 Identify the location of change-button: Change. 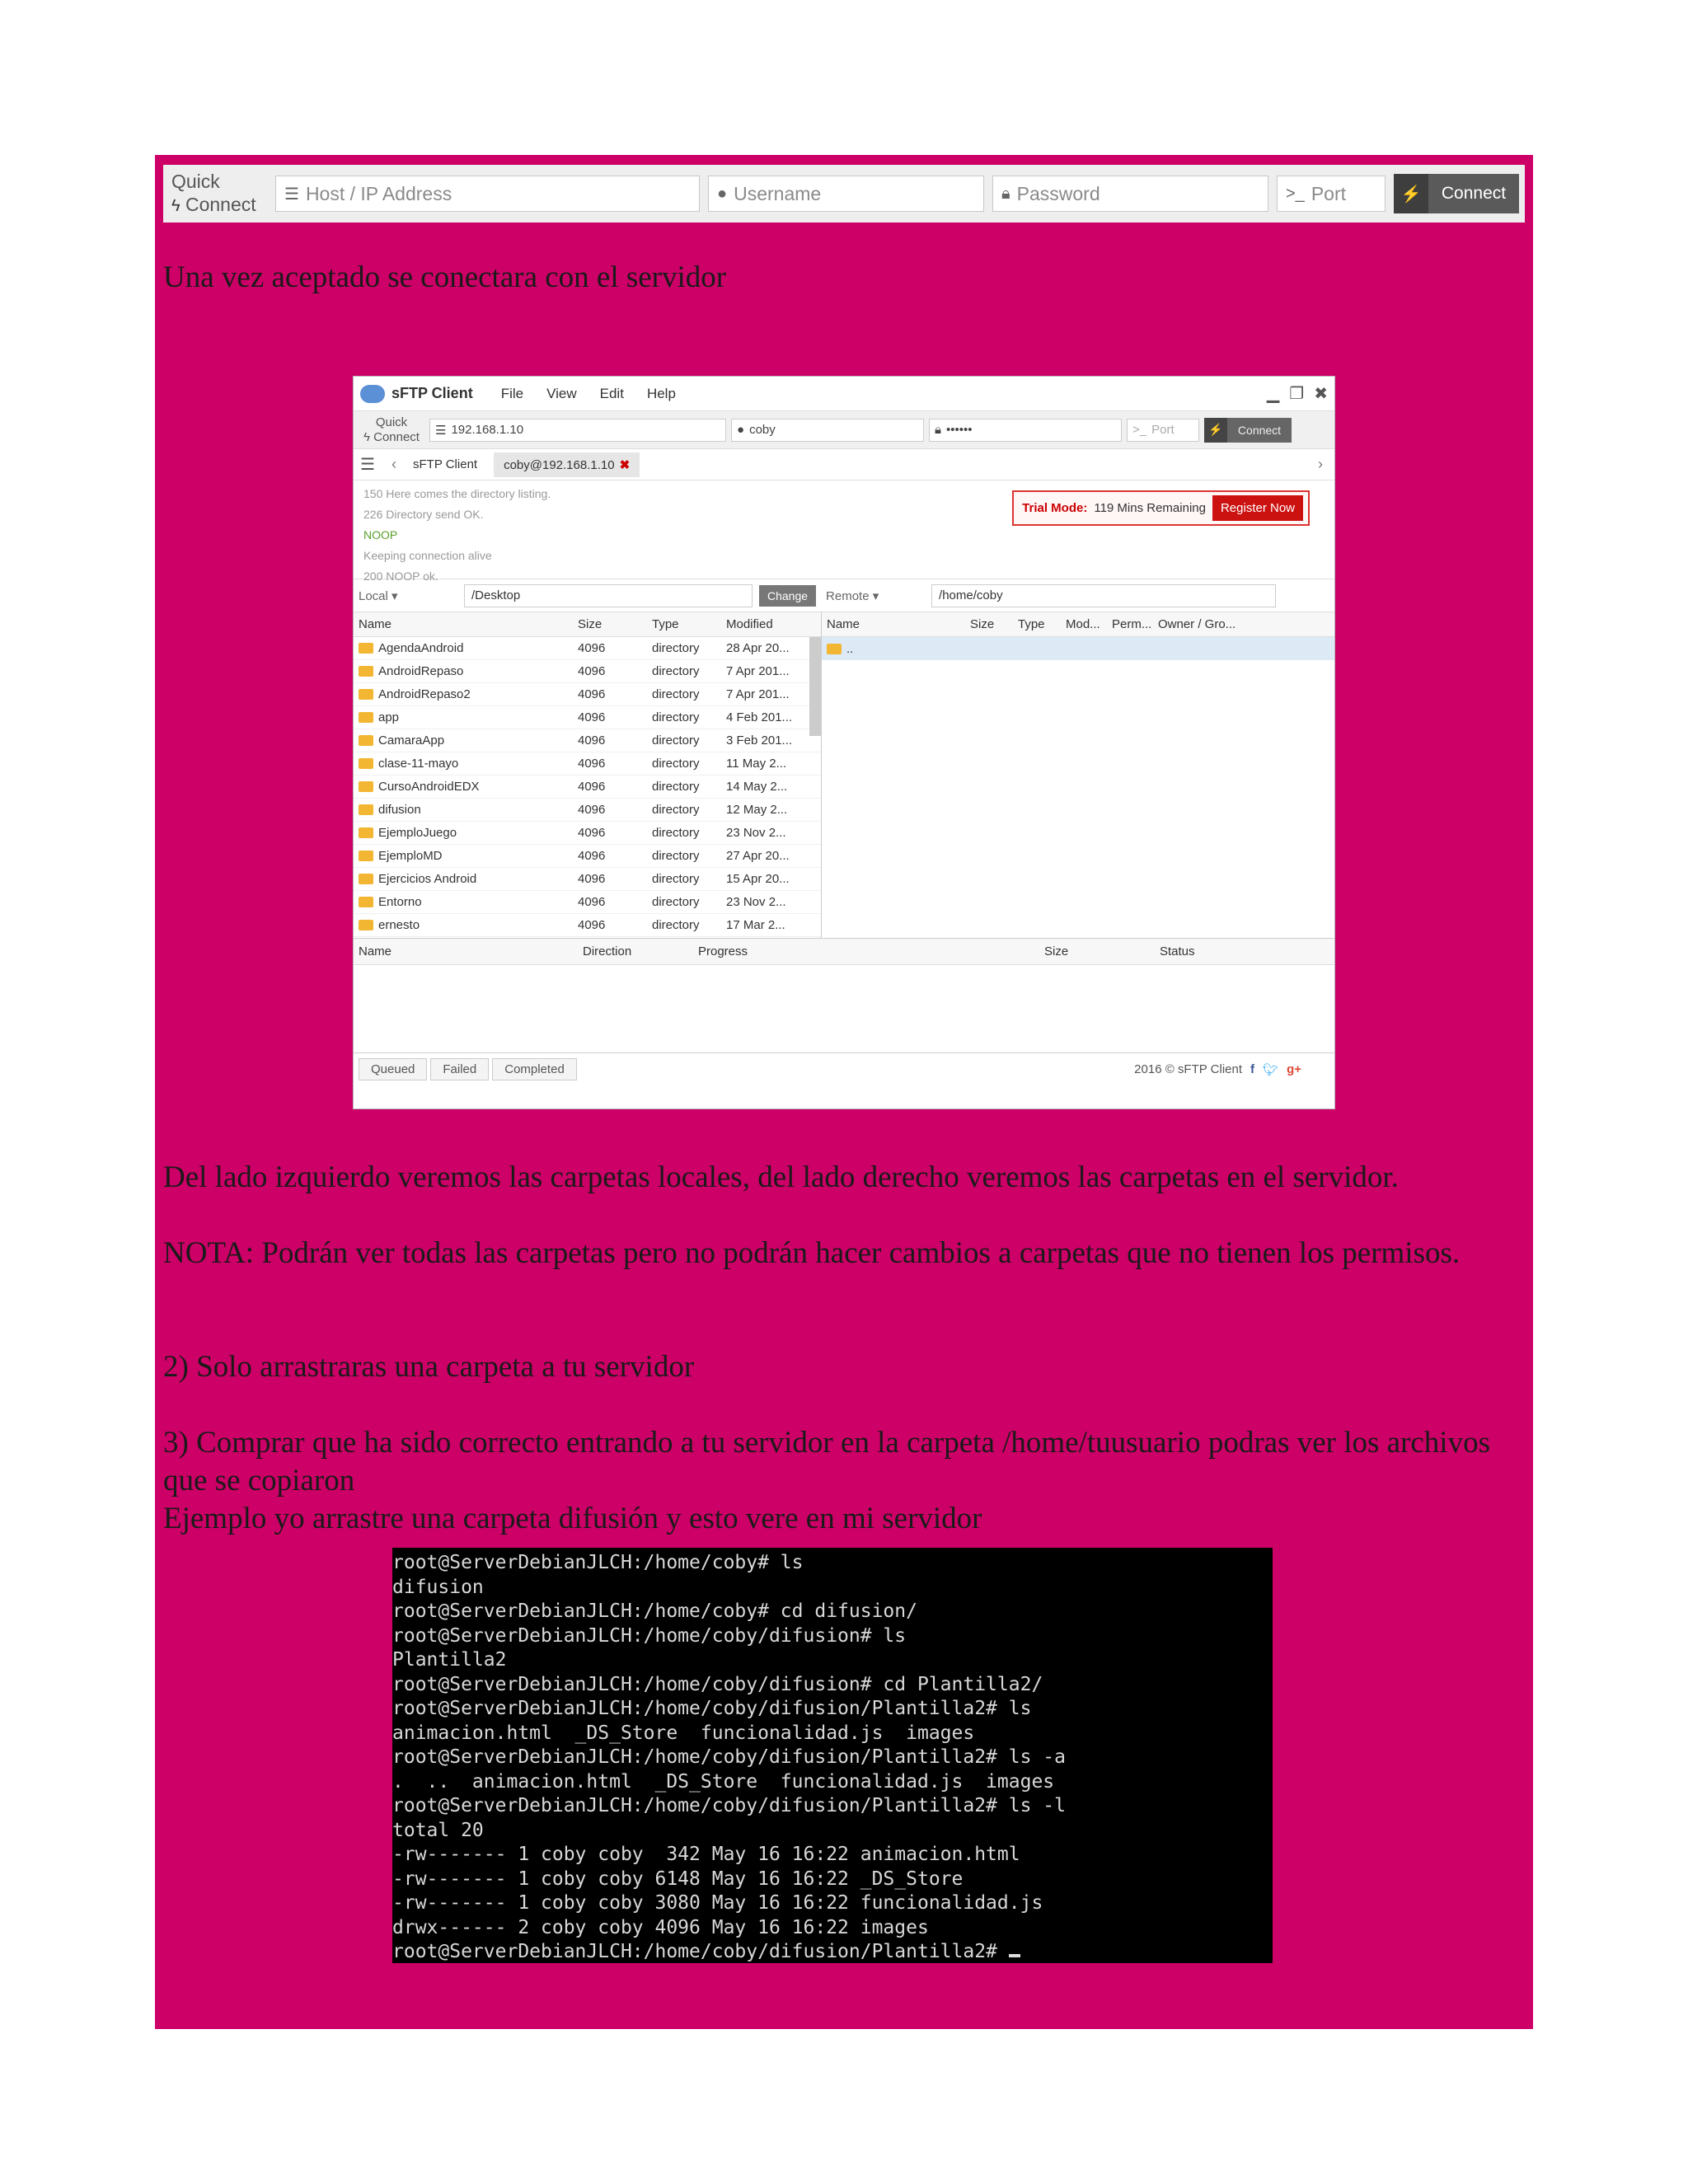
(788, 595).